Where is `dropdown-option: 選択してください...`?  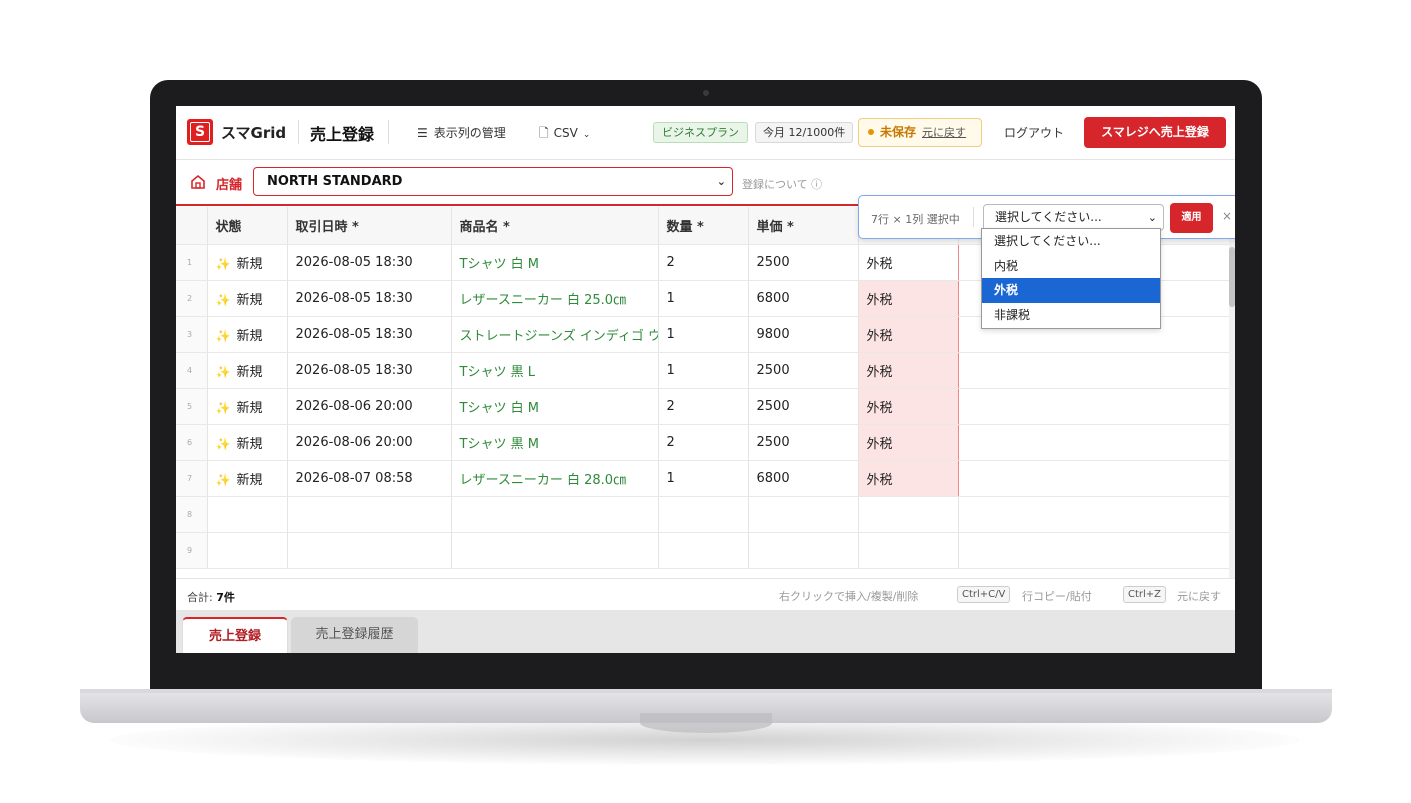
dropdown-option: 選択してください... is located at coordinates (1071, 241).